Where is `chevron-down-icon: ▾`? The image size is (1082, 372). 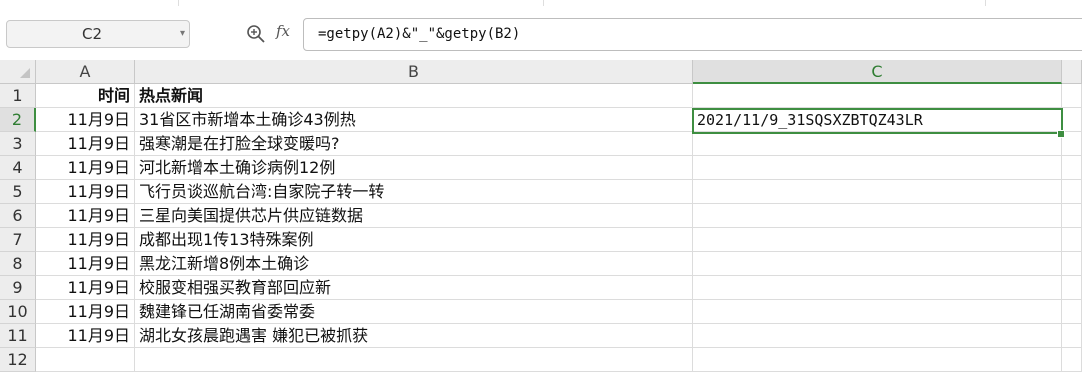
chevron-down-icon: ▾ is located at coordinates (182, 34).